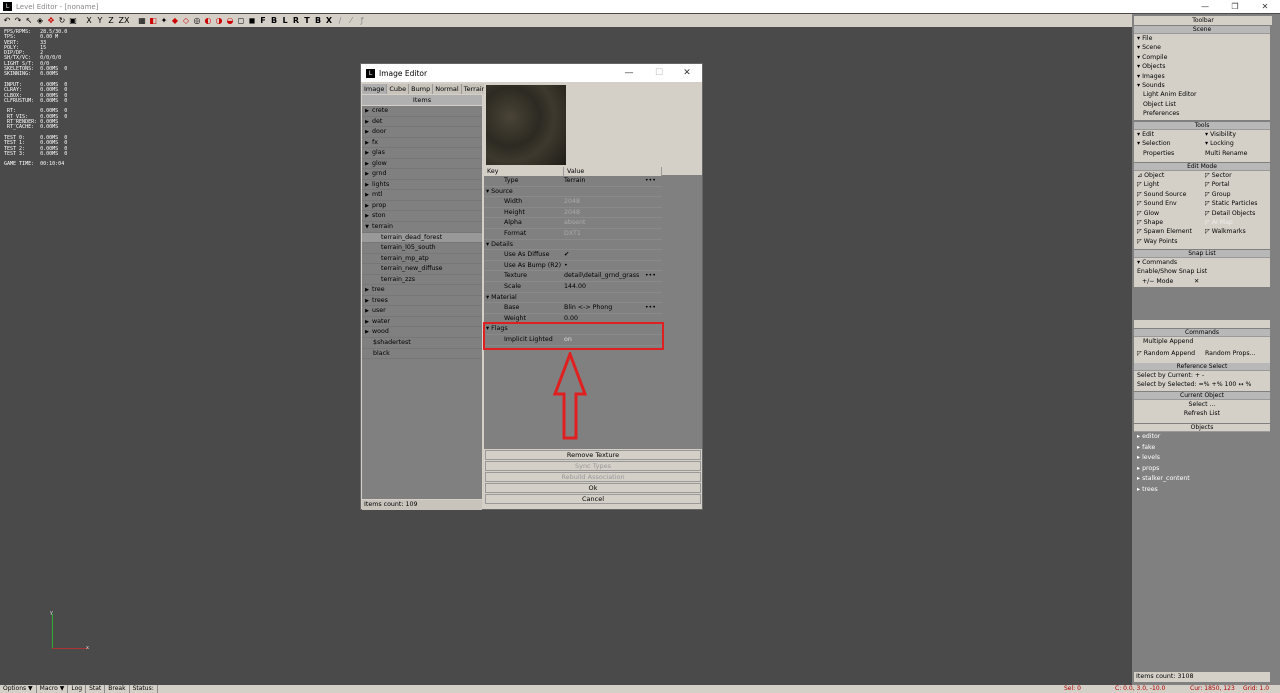 This screenshot has height=693, width=1280. Describe the element at coordinates (422, 248) in the screenshot. I see `texture-item: terrain_l05_south` at that location.